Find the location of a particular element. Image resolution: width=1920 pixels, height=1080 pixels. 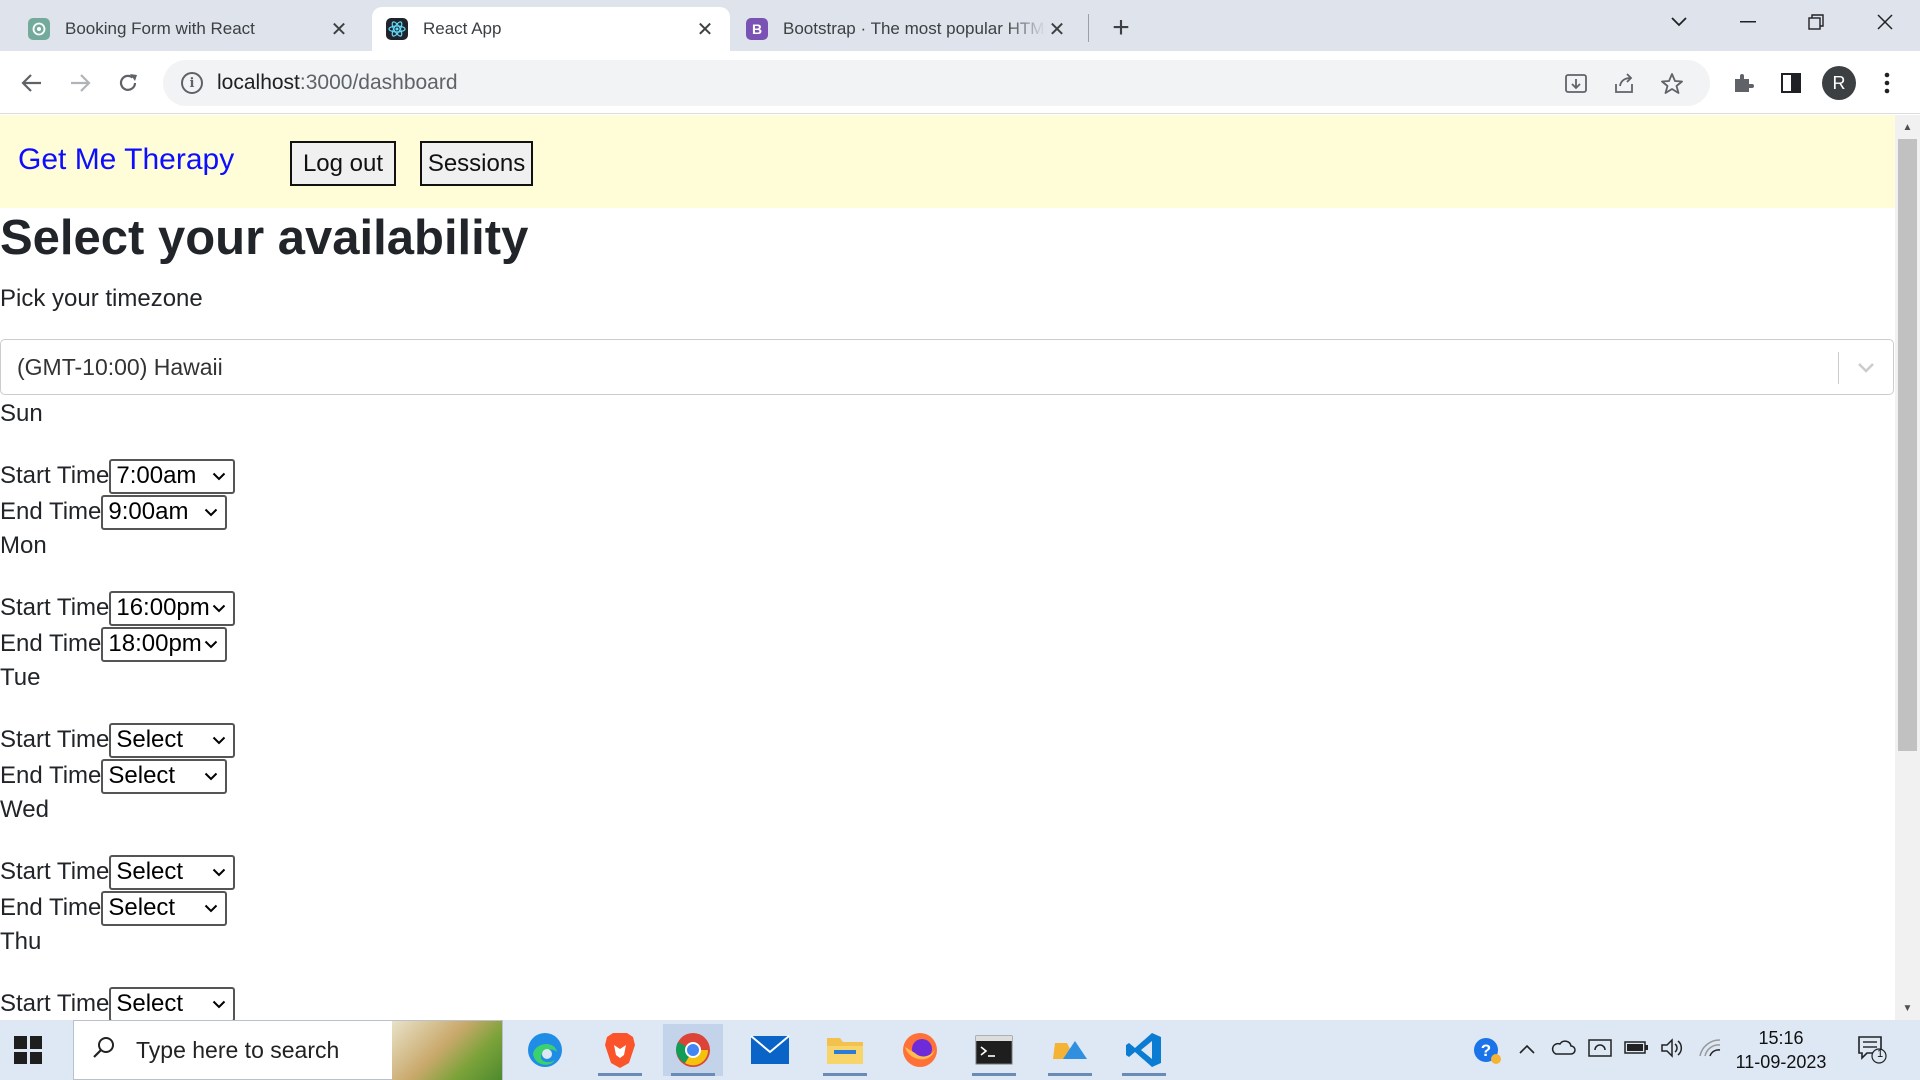

taskbar-search: Type here to search is located at coordinates (288, 1050).